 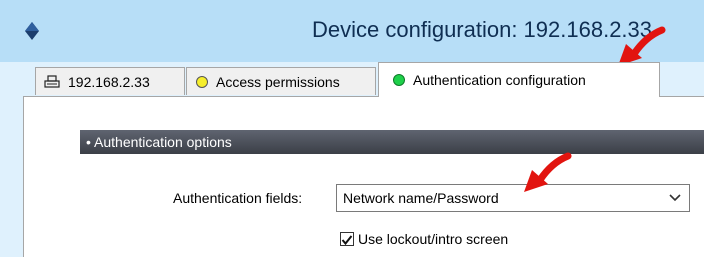 What do you see at coordinates (513, 198) in the screenshot?
I see `authentication-fields-select: Network name/Password` at bounding box center [513, 198].